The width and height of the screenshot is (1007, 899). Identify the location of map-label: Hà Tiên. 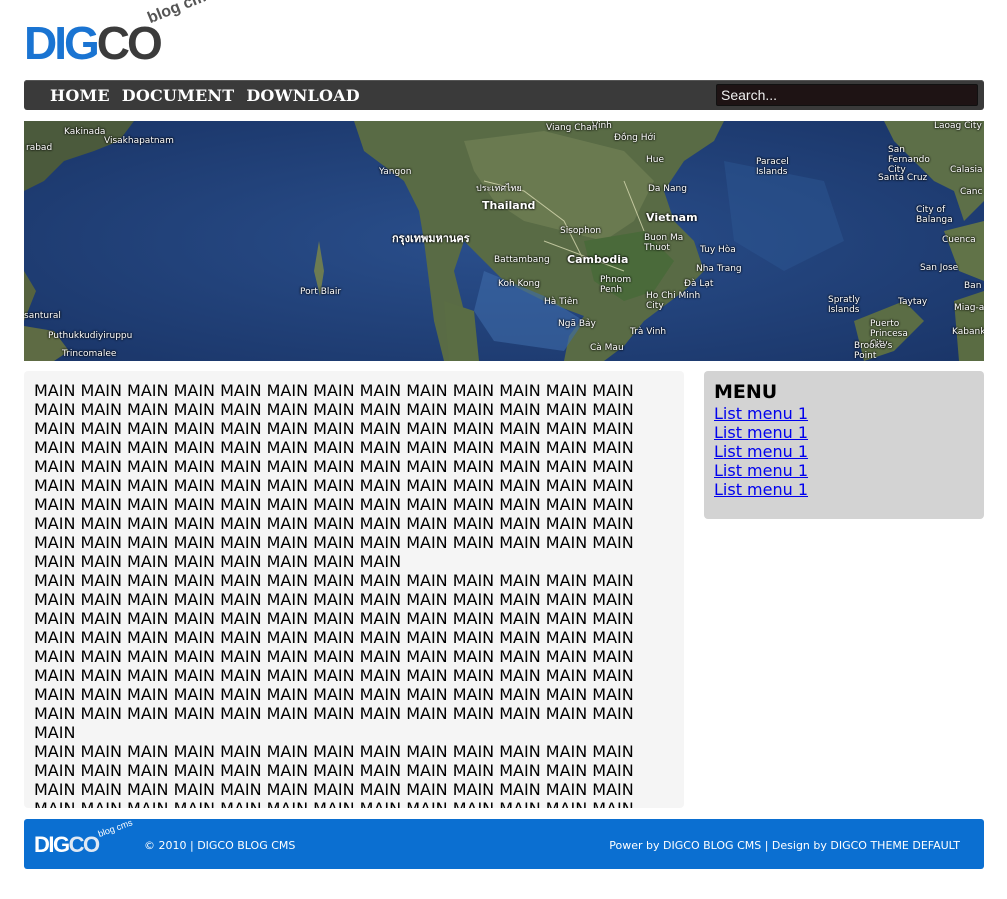
(561, 302).